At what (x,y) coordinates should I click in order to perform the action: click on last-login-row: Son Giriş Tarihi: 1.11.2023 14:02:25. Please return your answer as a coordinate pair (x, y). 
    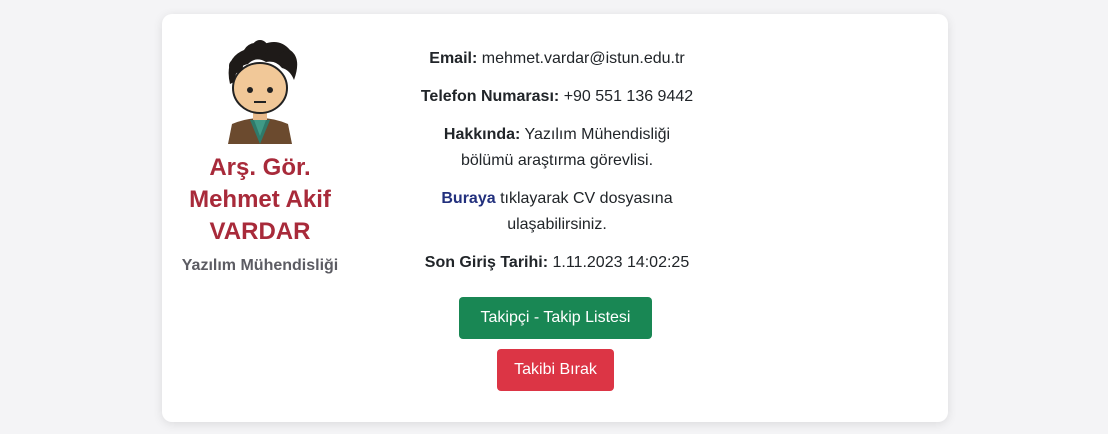
    Looking at the image, I should click on (557, 263).